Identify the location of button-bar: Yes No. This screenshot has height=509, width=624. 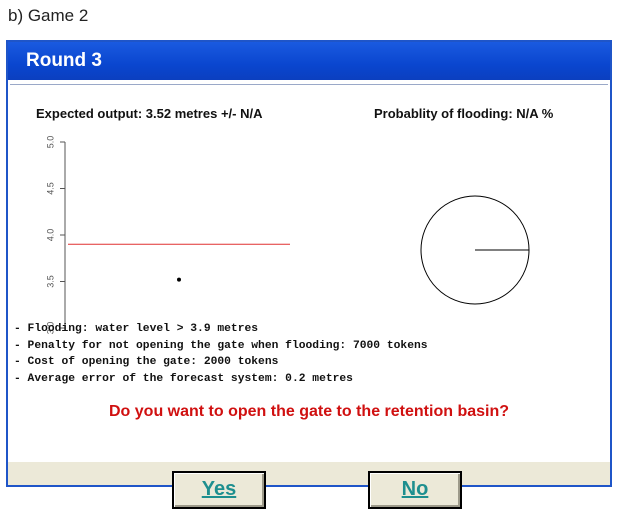
(309, 485).